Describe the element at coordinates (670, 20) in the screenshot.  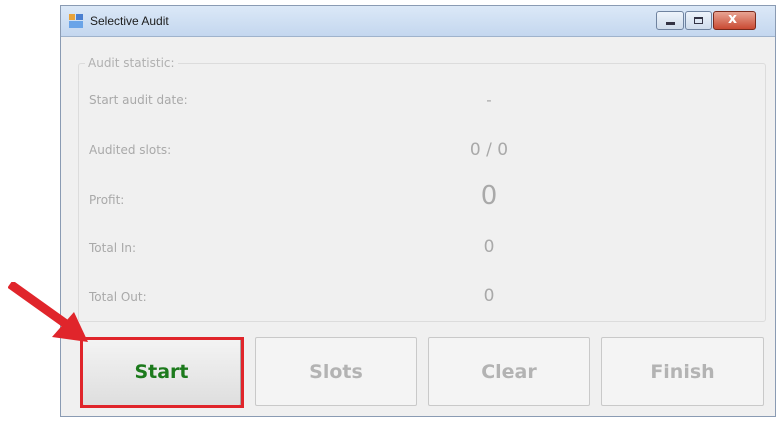
I see `minimize-button` at that location.